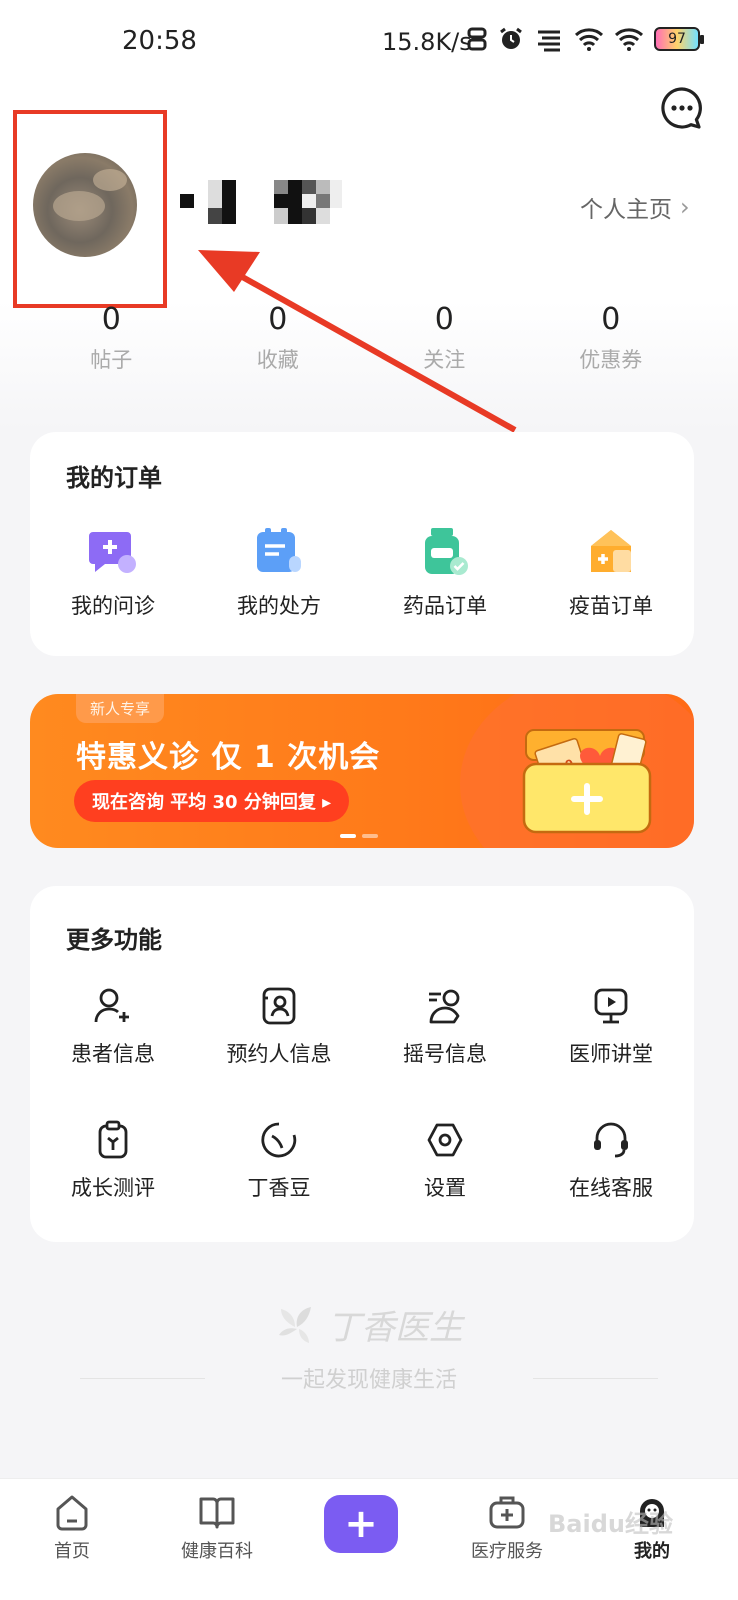 This screenshot has width=738, height=1600. What do you see at coordinates (159, 41) in the screenshot?
I see `status-time: 20:58` at bounding box center [159, 41].